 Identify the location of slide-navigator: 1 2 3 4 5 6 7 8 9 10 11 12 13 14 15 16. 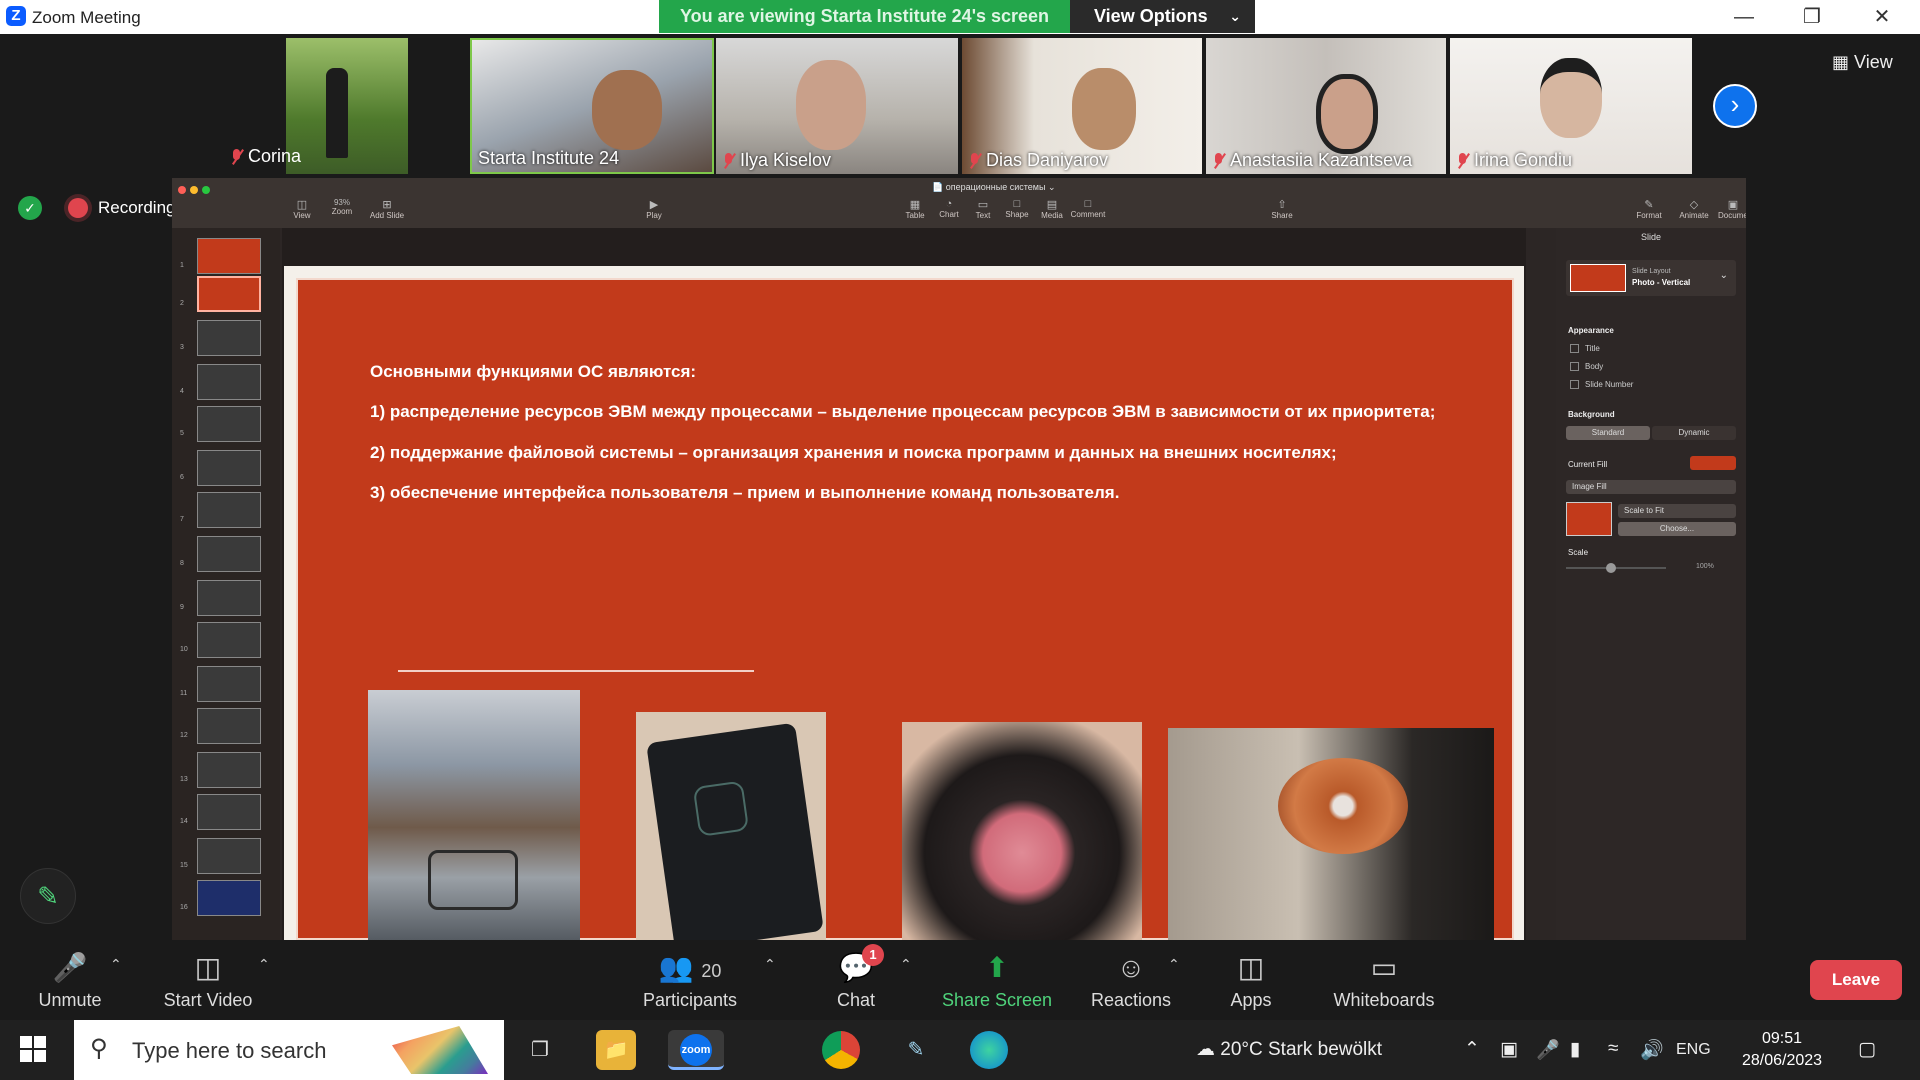
(226, 584).